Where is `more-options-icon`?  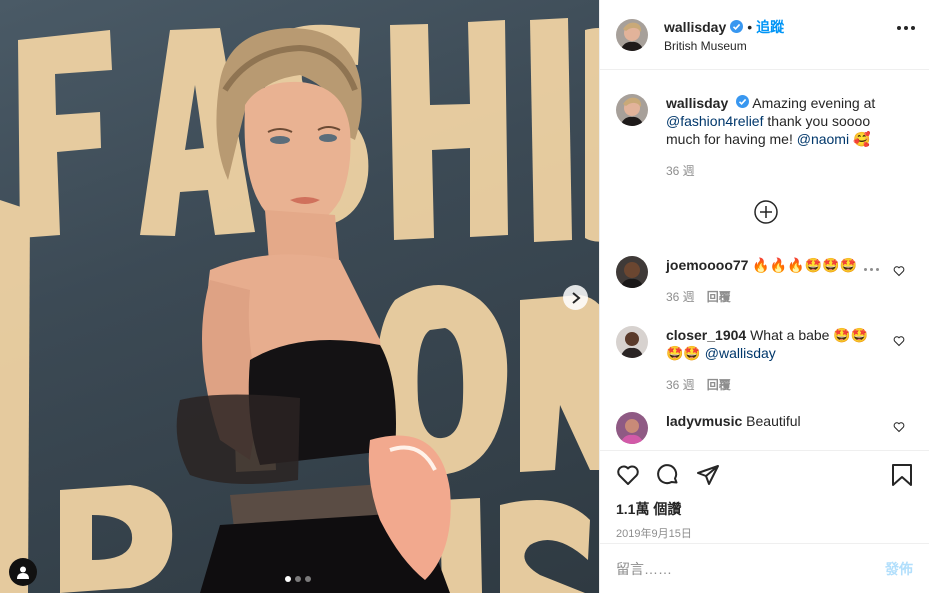 more-options-icon is located at coordinates (906, 28).